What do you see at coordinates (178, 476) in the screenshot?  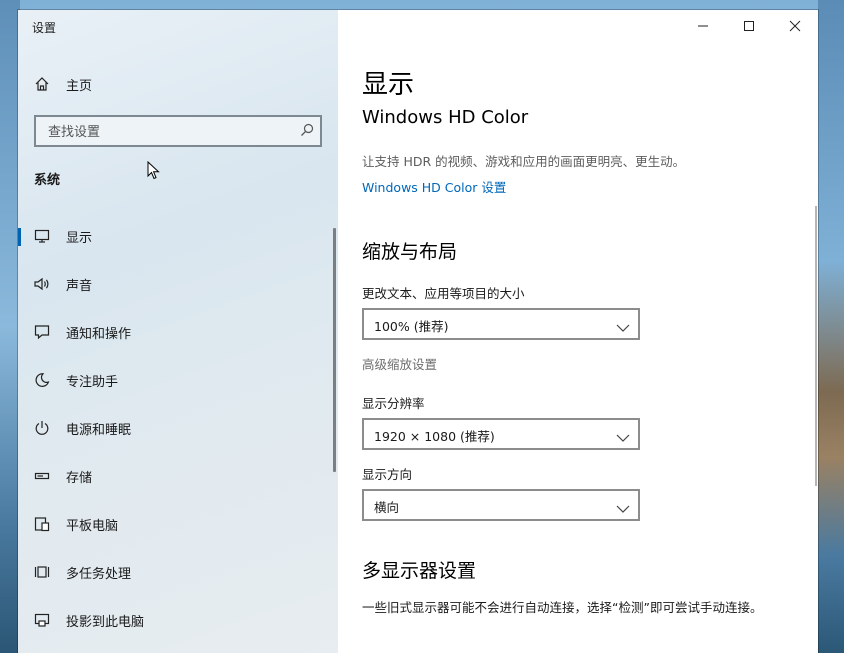 I see `sidebar-item-storage: 存储` at bounding box center [178, 476].